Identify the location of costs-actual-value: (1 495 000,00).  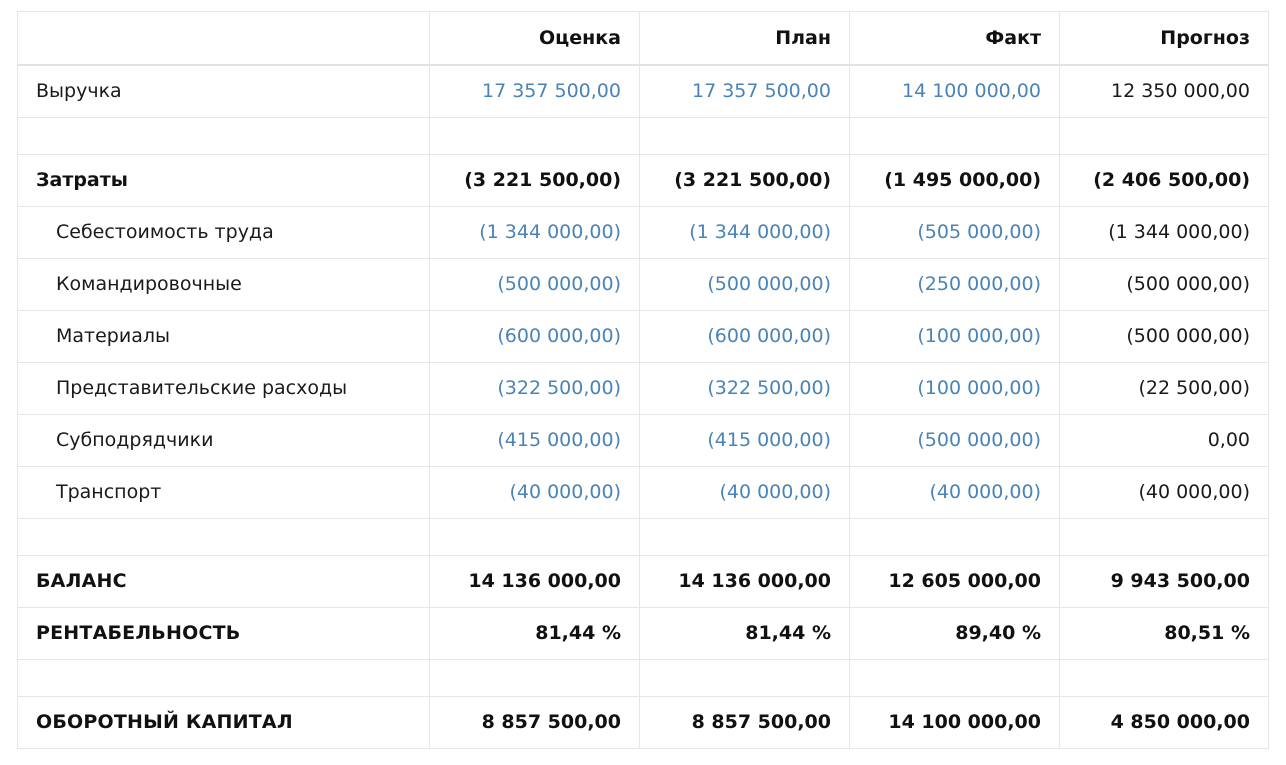
(954, 180).